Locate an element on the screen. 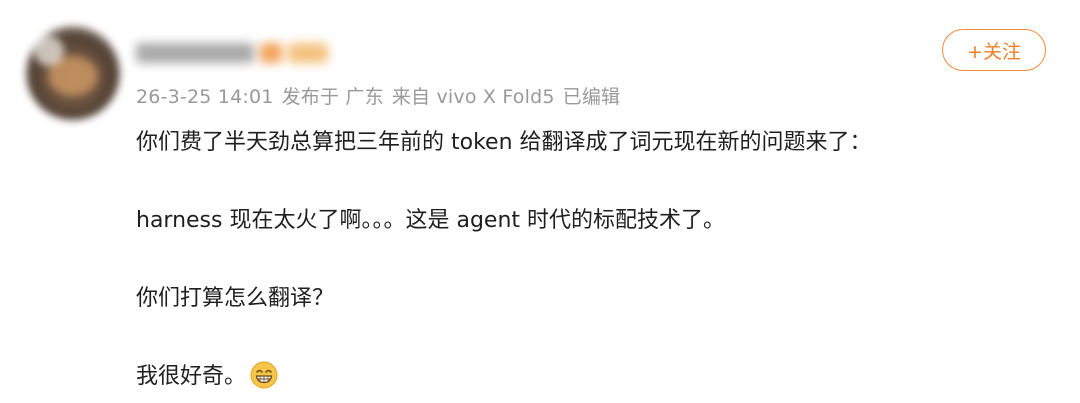  follow-button-label: +关注 is located at coordinates (994, 51).